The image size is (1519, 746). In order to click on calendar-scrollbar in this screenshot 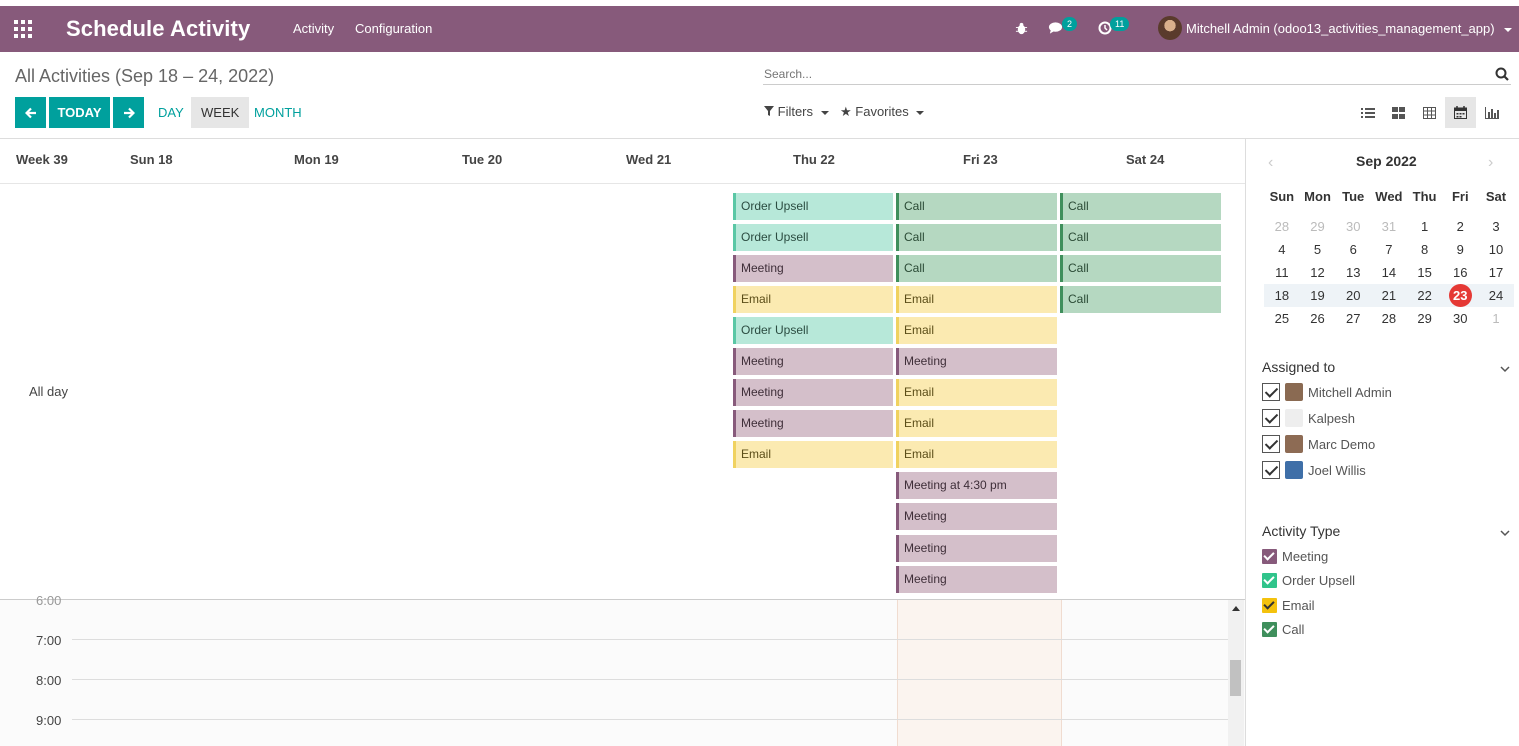, I will do `click(1236, 673)`.